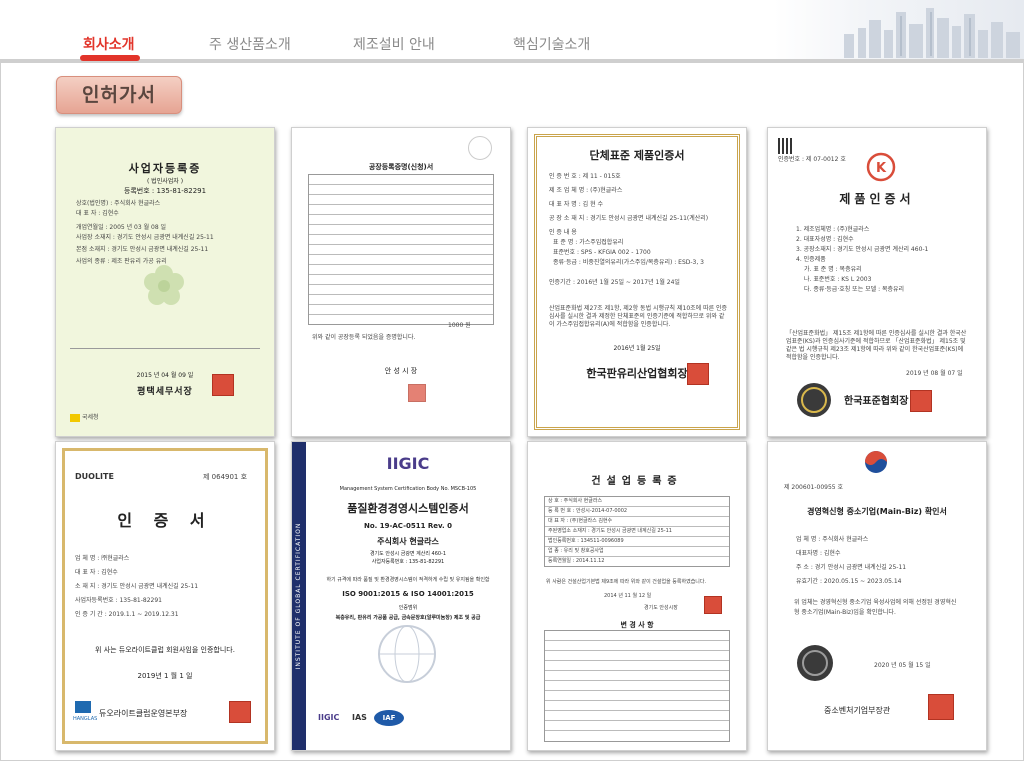  What do you see at coordinates (165, 650) in the screenshot?
I see `certificate-body: 위 사는 듀오라이트클럽 회원사임을 인증합니다.` at bounding box center [165, 650].